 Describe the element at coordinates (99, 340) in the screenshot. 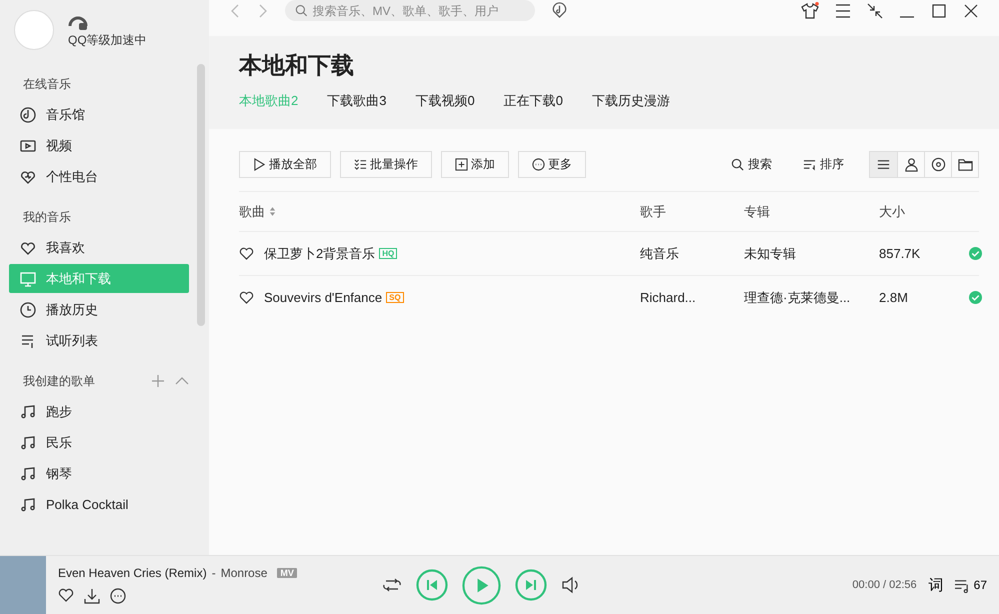

I see `sidebar-item: 试听列表` at that location.